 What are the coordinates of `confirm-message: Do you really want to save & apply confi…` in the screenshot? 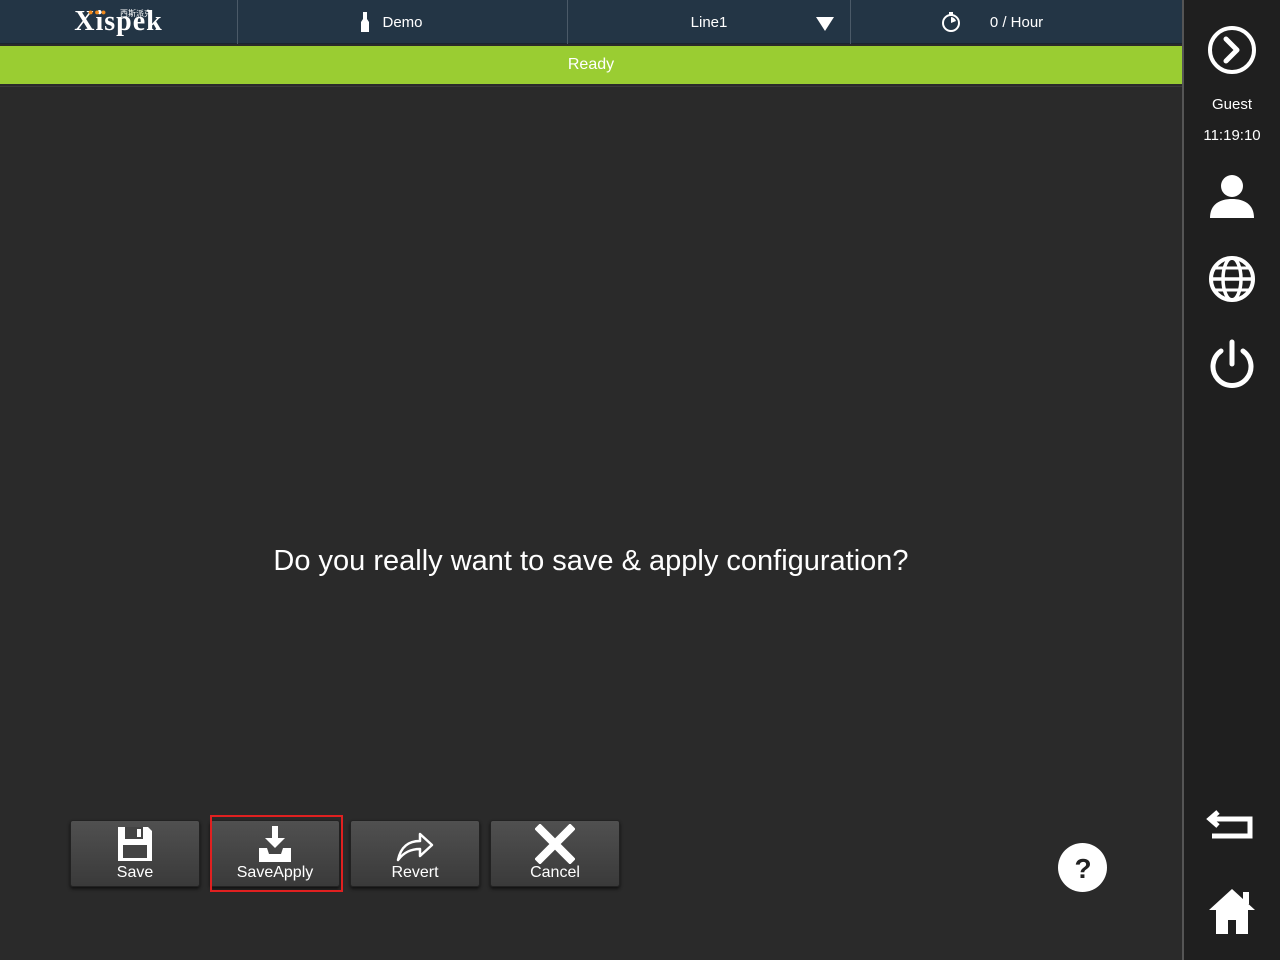 It's located at (591, 561).